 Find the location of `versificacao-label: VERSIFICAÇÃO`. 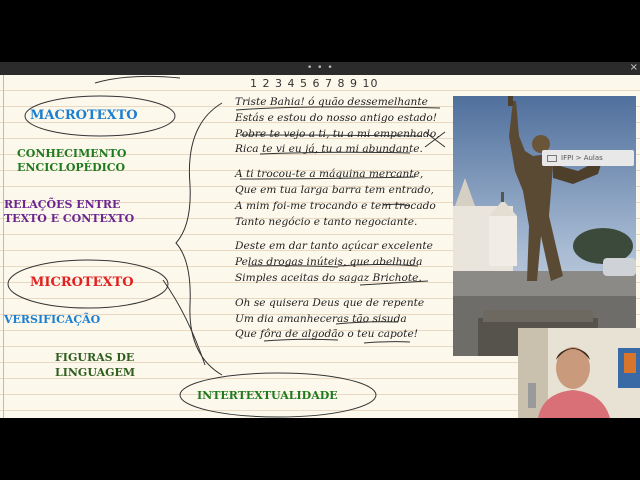

versificacao-label: VERSIFICAÇÃO is located at coordinates (52, 319).